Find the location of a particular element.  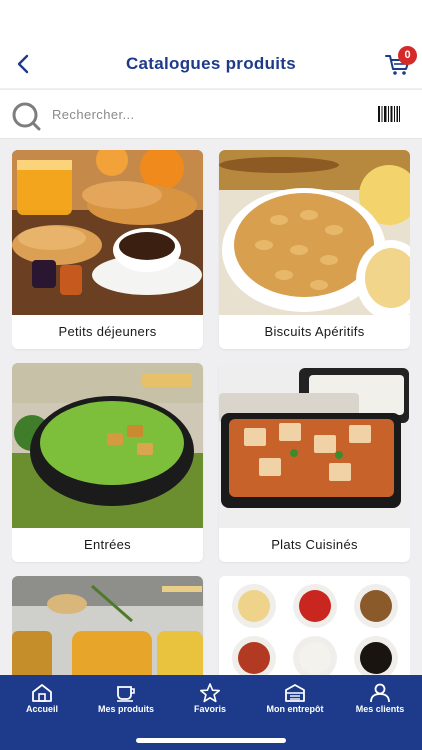

catalog-card-broths is located at coordinates (107, 625).